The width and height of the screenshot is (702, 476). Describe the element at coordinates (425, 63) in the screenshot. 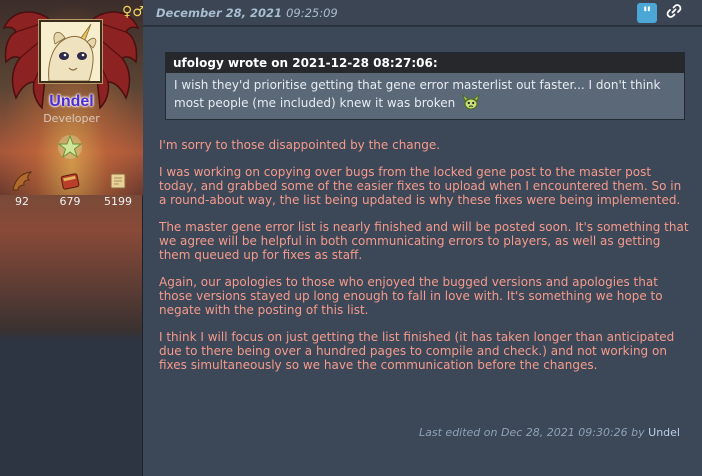

I see `quote-header: ufology wrote on 2021-12-28 08:27:06:` at that location.